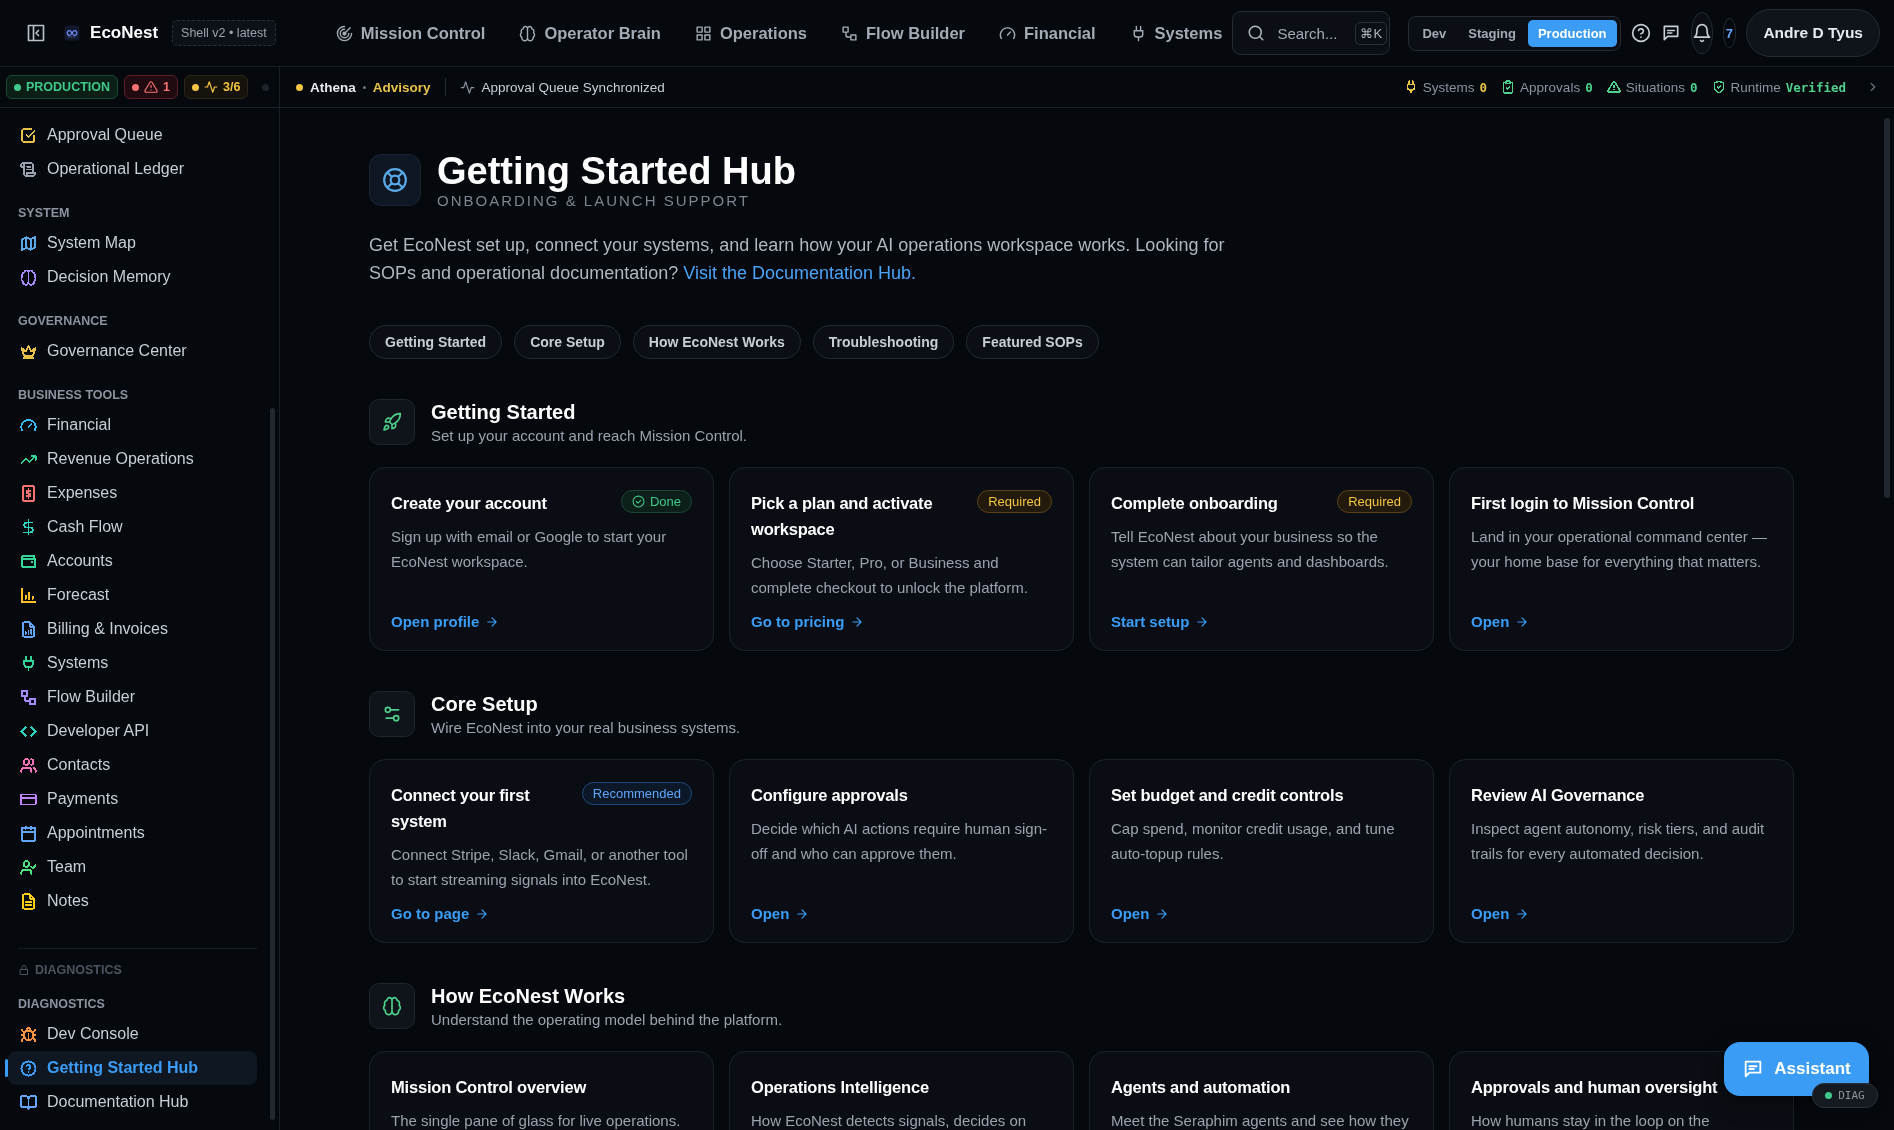  I want to click on section-subtitle: Wire EcoNest into your real business systems., so click(586, 727).